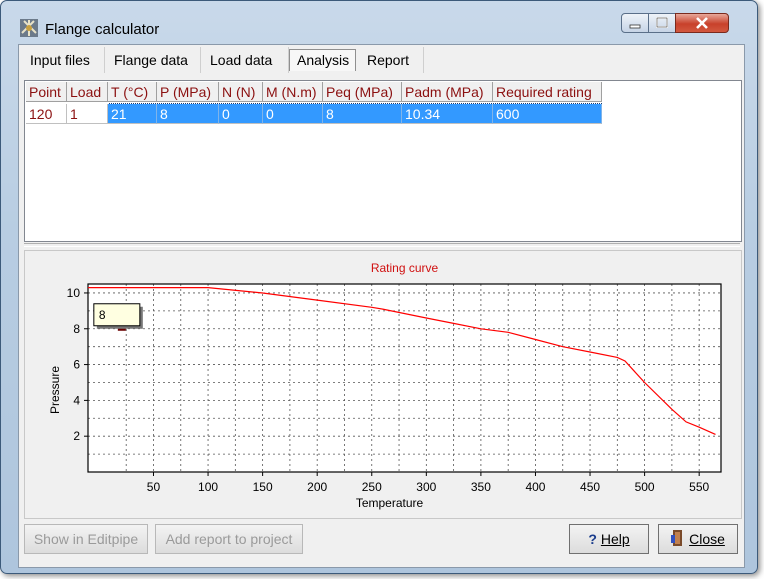  I want to click on window-title: Flange calculator, so click(102, 29).